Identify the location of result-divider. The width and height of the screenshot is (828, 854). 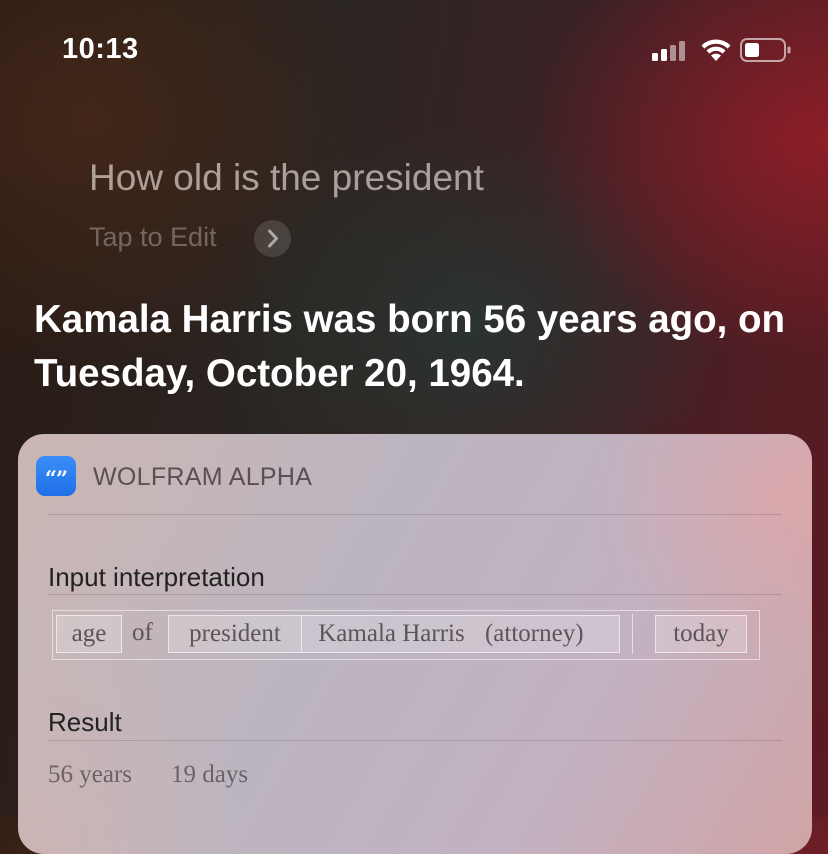
(414, 740).